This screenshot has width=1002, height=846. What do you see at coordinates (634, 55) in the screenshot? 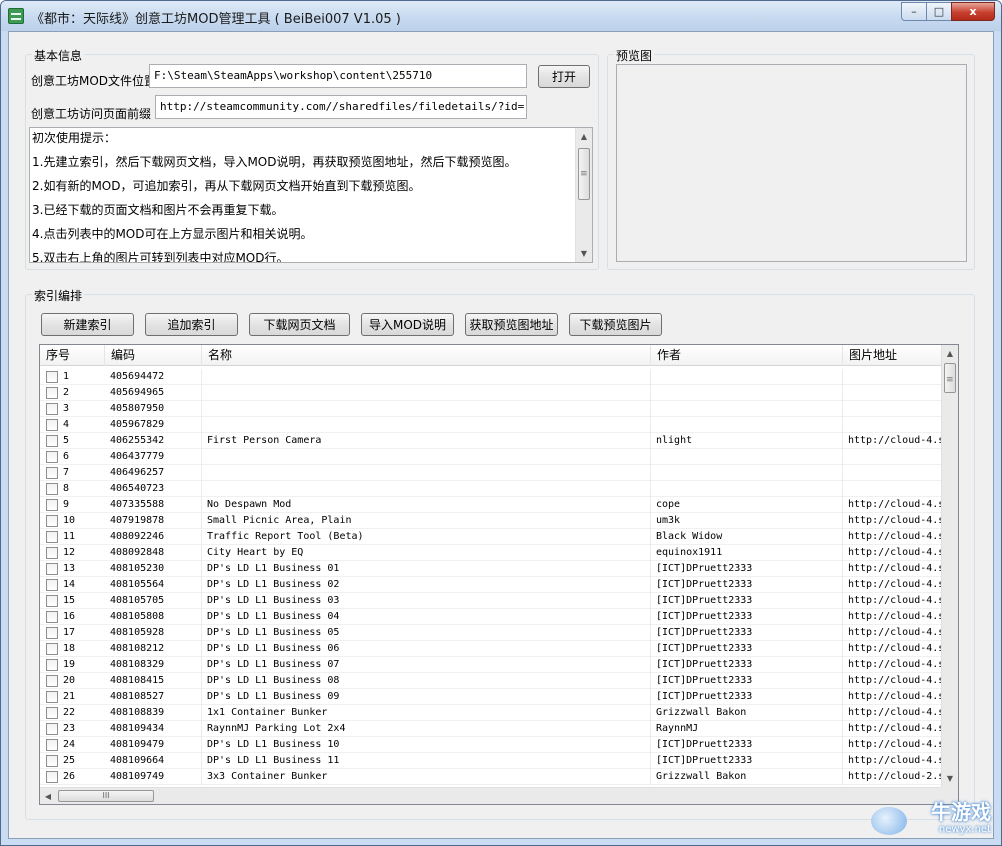
I see `preview-label: 预览图` at bounding box center [634, 55].